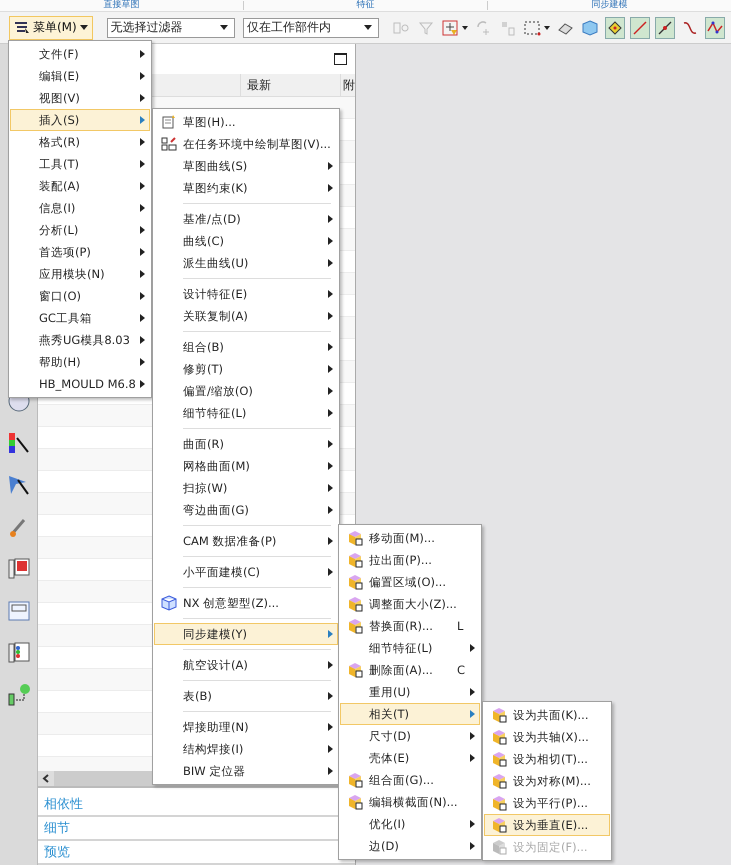  I want to click on menu-item: 焊接助理(N), so click(246, 727).